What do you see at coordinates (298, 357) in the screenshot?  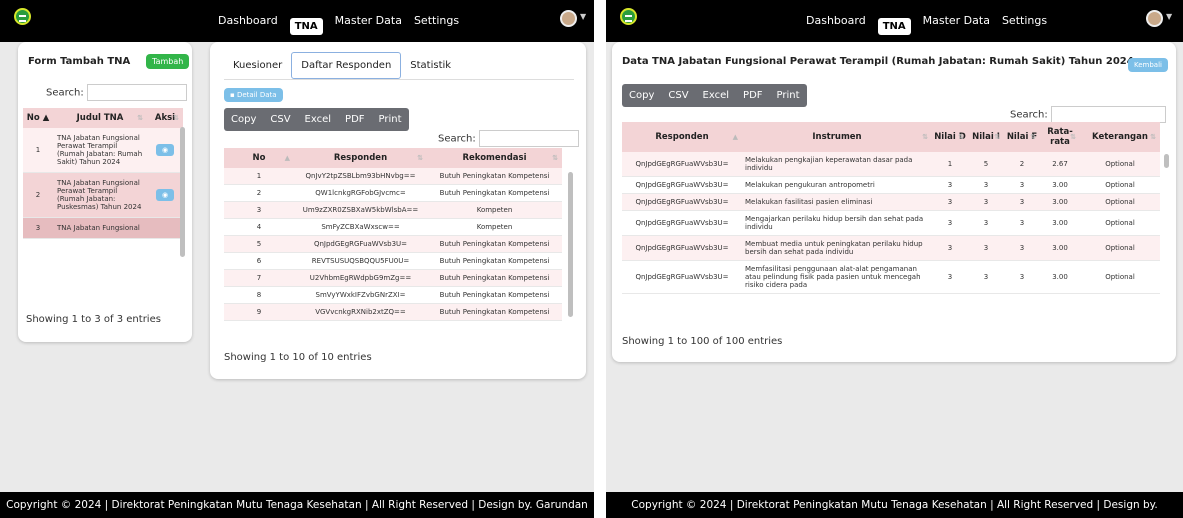 I see `entries-info: Showing 1 to 10 of 10 entries` at bounding box center [298, 357].